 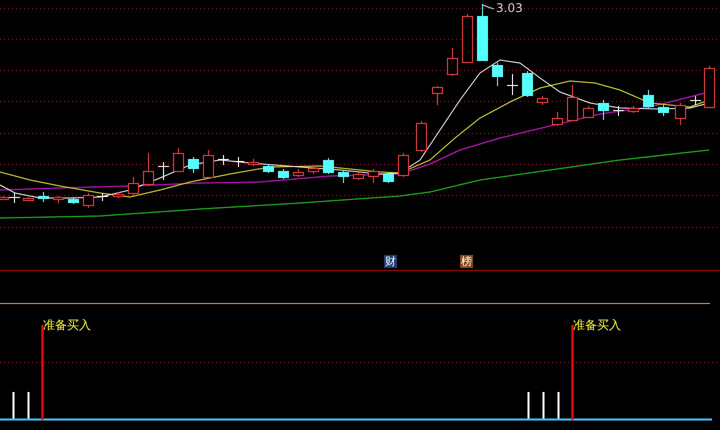 I want to click on event-marker: 榜, so click(x=466, y=261).